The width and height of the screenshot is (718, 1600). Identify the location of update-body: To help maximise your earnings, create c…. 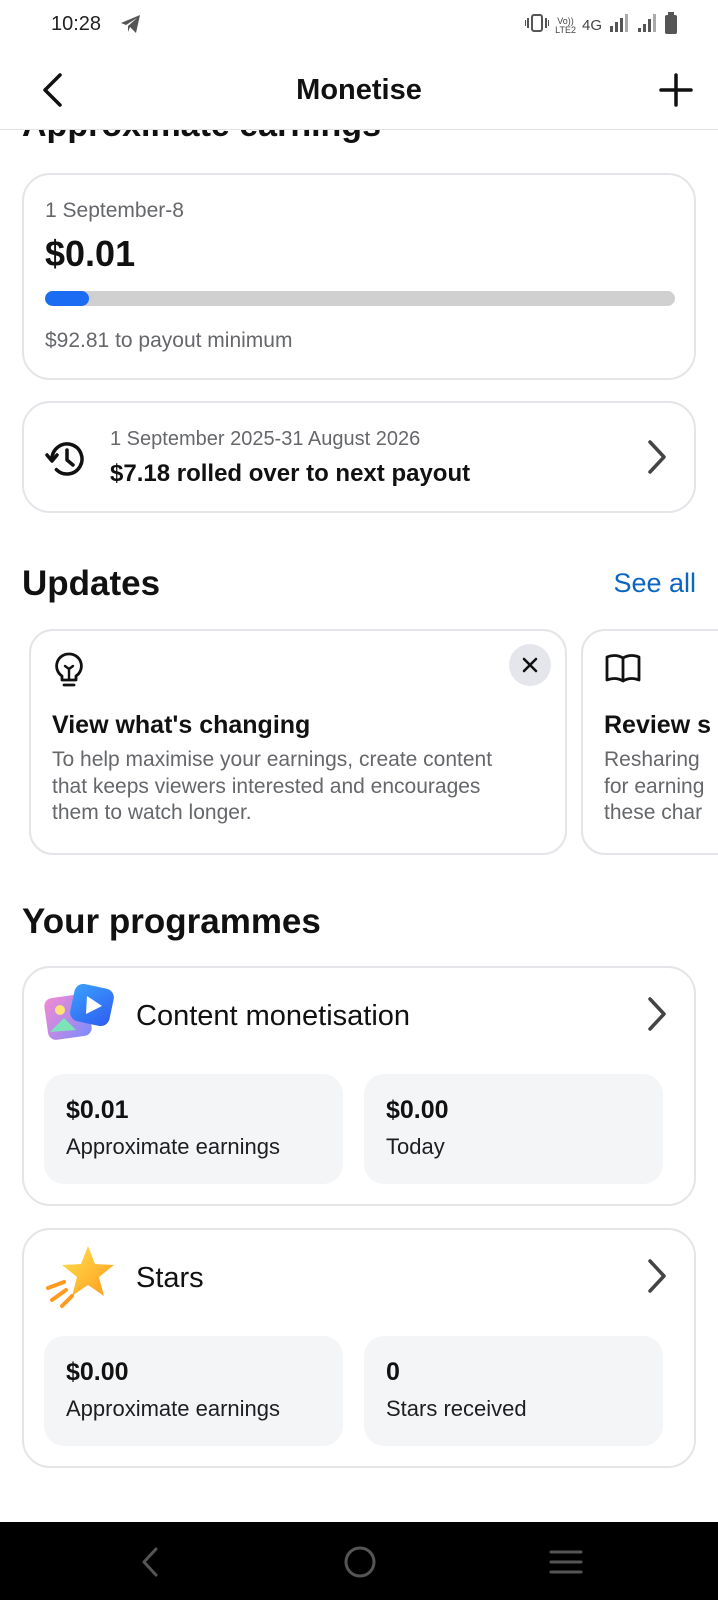
(272, 786).